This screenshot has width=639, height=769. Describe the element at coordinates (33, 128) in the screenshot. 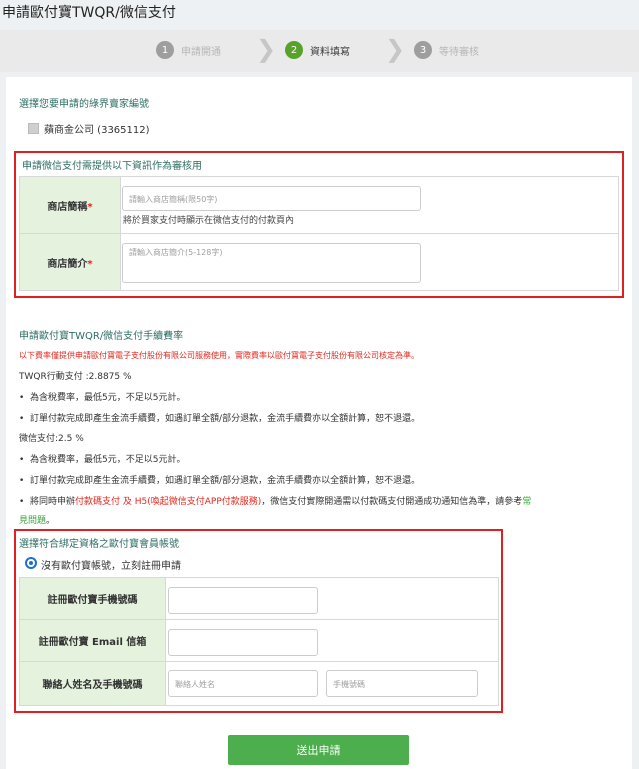

I see `account-checkbox` at that location.